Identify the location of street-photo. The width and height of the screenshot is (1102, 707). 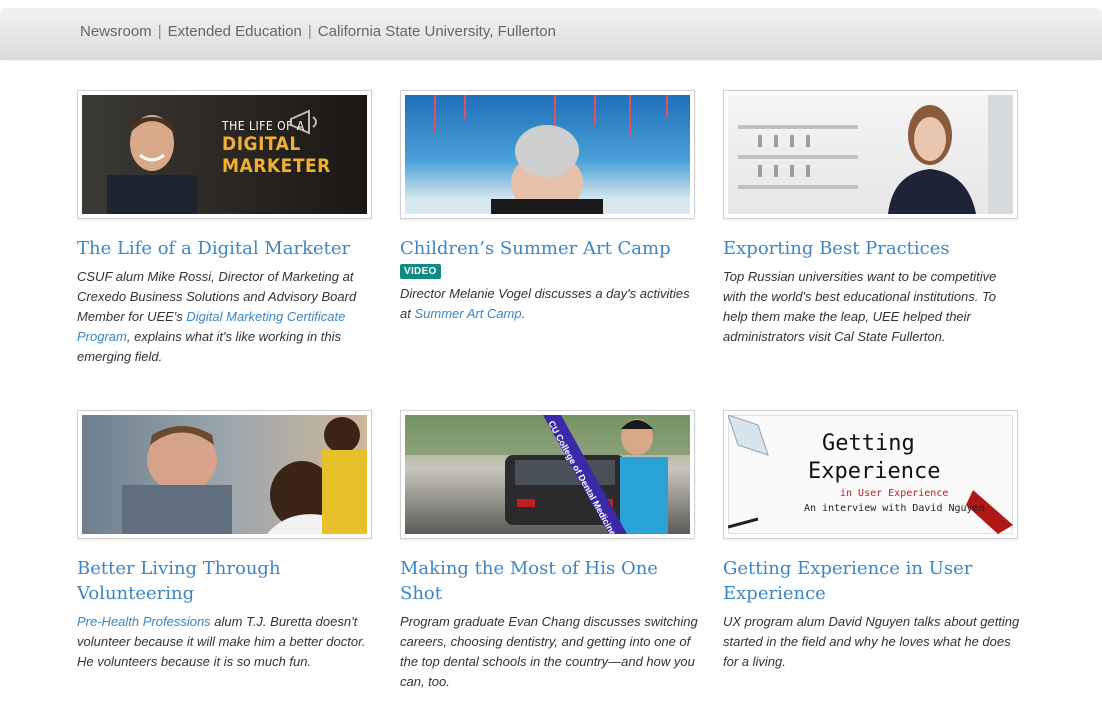
(547, 474).